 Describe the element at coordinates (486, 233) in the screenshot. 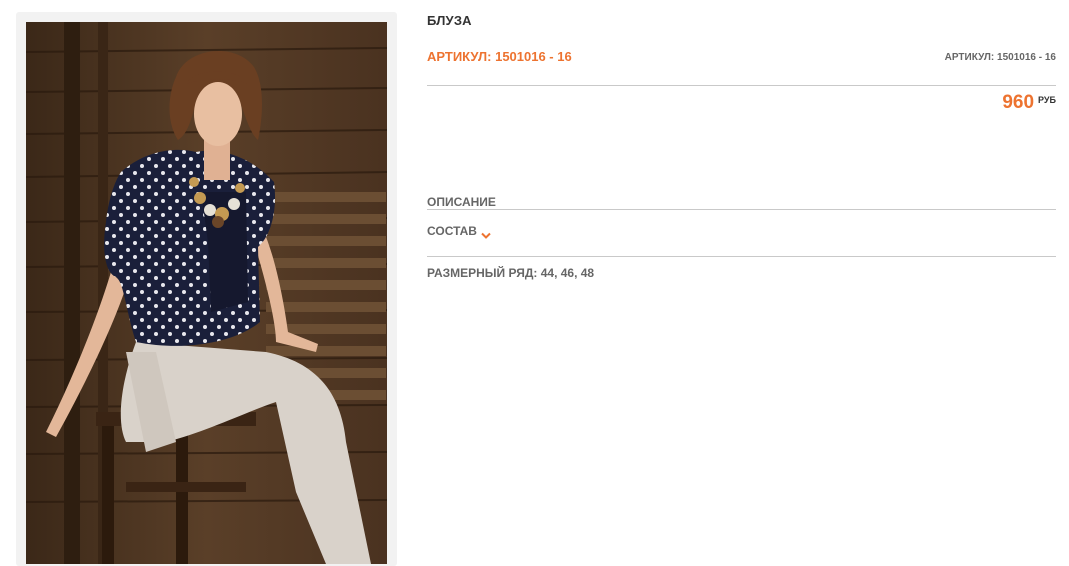

I see `chevron-down-icon` at that location.